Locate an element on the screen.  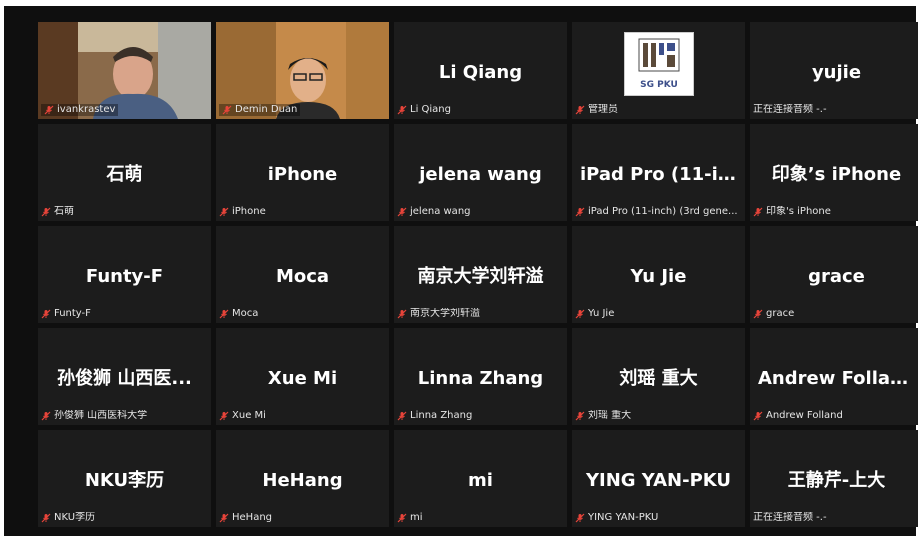
participant-display-name: Moca is located at coordinates (302, 276).